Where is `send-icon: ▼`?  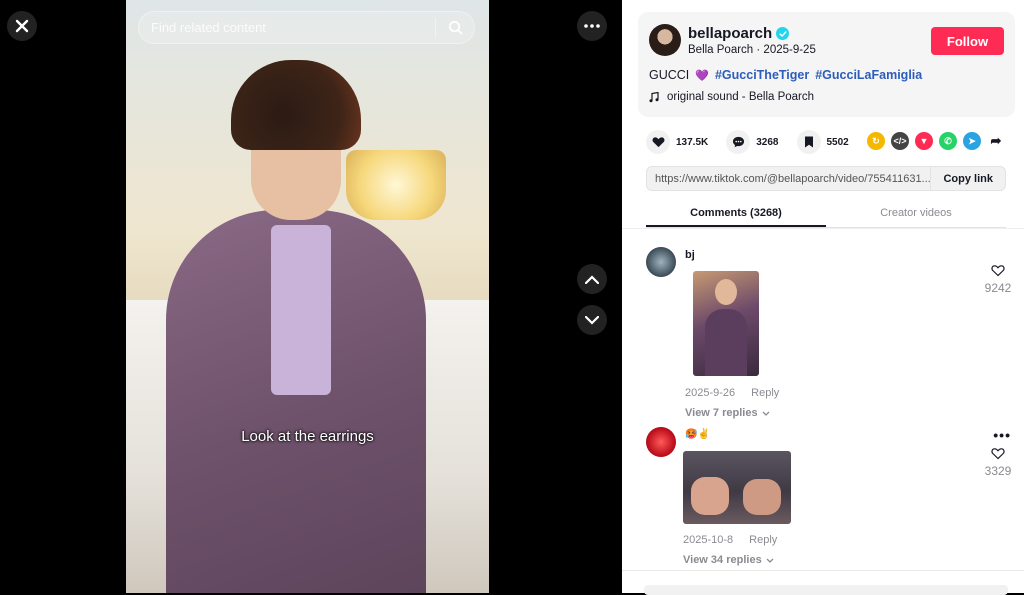 send-icon: ▼ is located at coordinates (924, 141).